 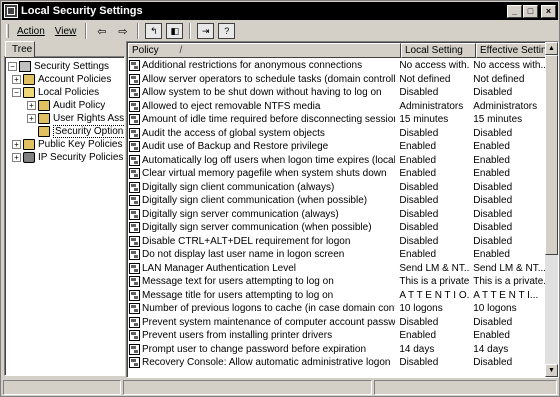 What do you see at coordinates (530, 11) in the screenshot?
I see `maximize-button: □` at bounding box center [530, 11].